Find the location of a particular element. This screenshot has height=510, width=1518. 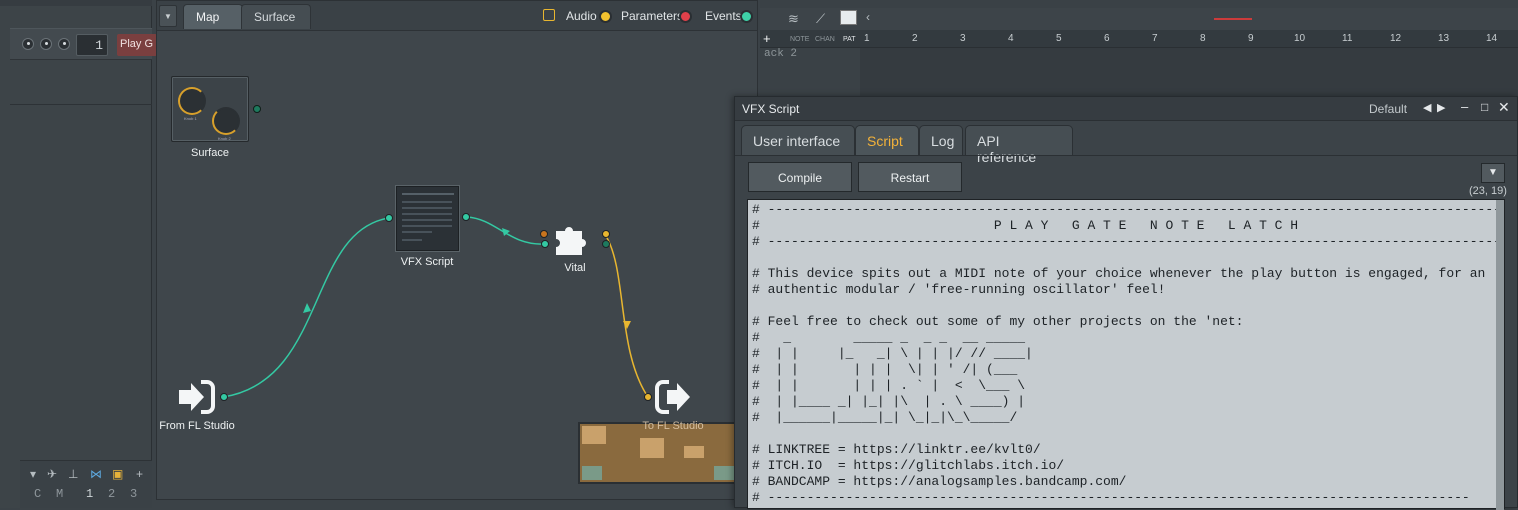

input-arrow-icon is located at coordinates (197, 397).